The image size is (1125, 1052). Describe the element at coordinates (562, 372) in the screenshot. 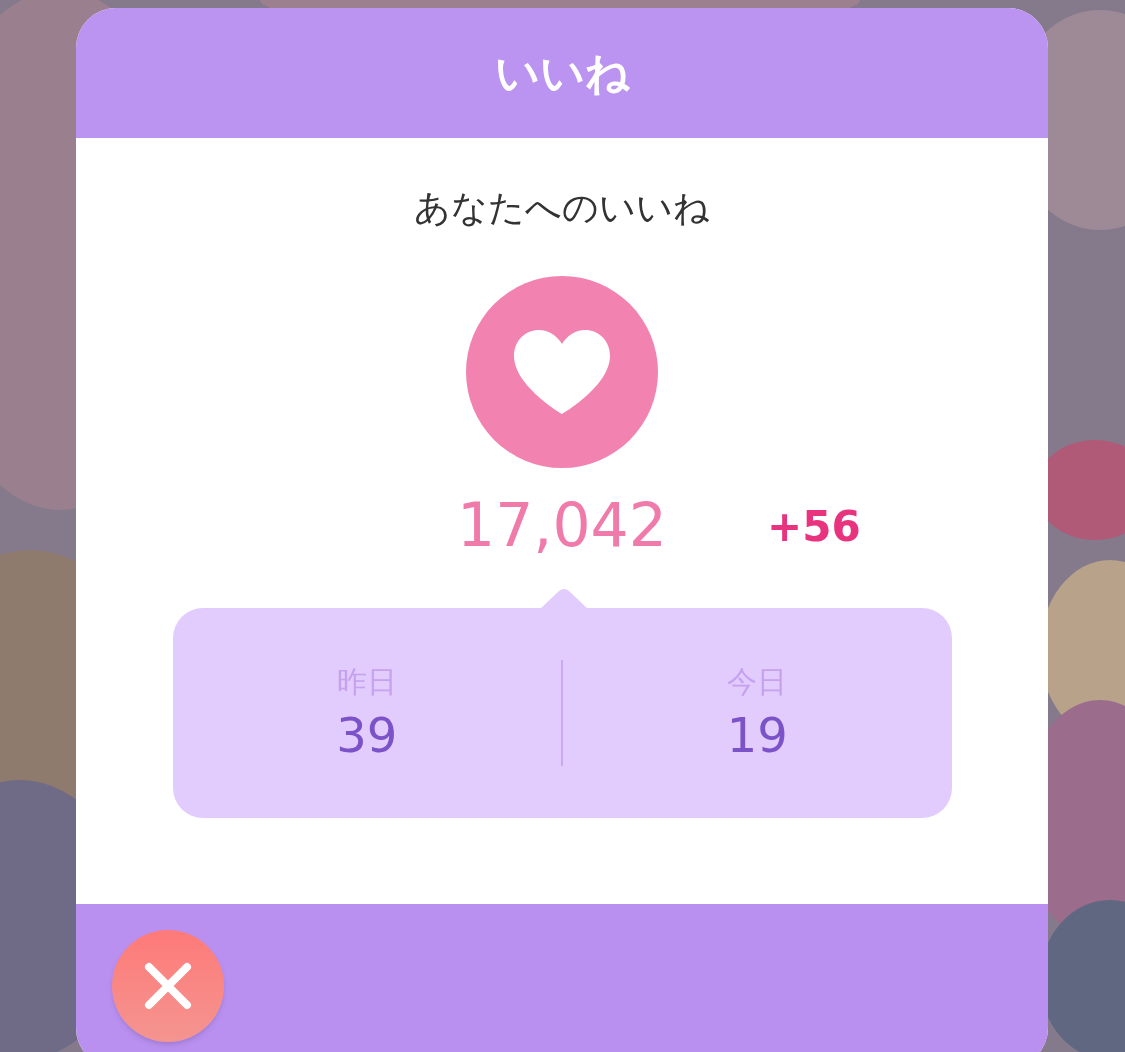

I see `heart-icon` at that location.